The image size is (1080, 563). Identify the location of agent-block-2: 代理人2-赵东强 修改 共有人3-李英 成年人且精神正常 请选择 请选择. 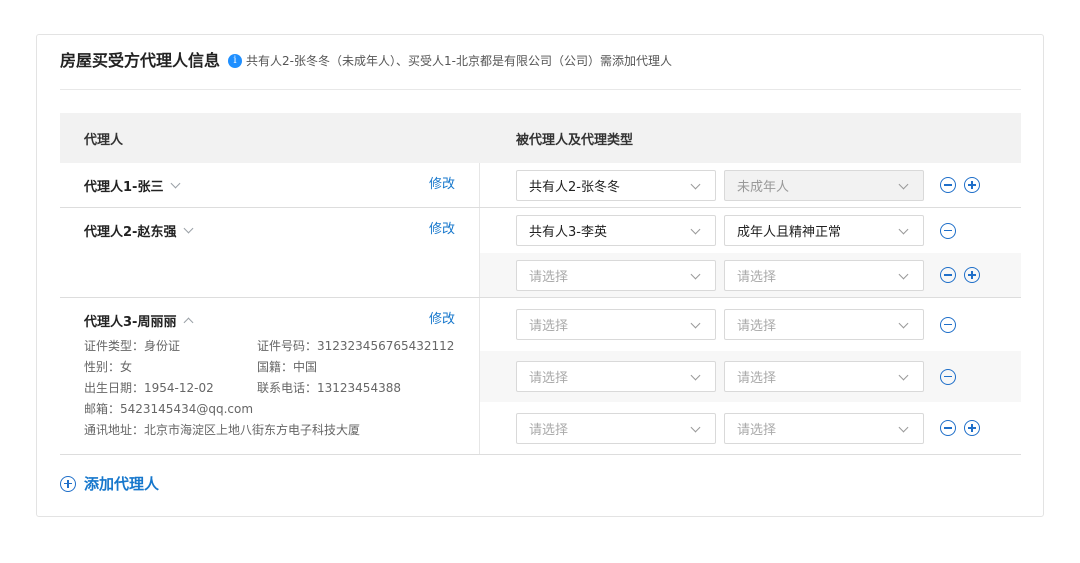
(540, 253).